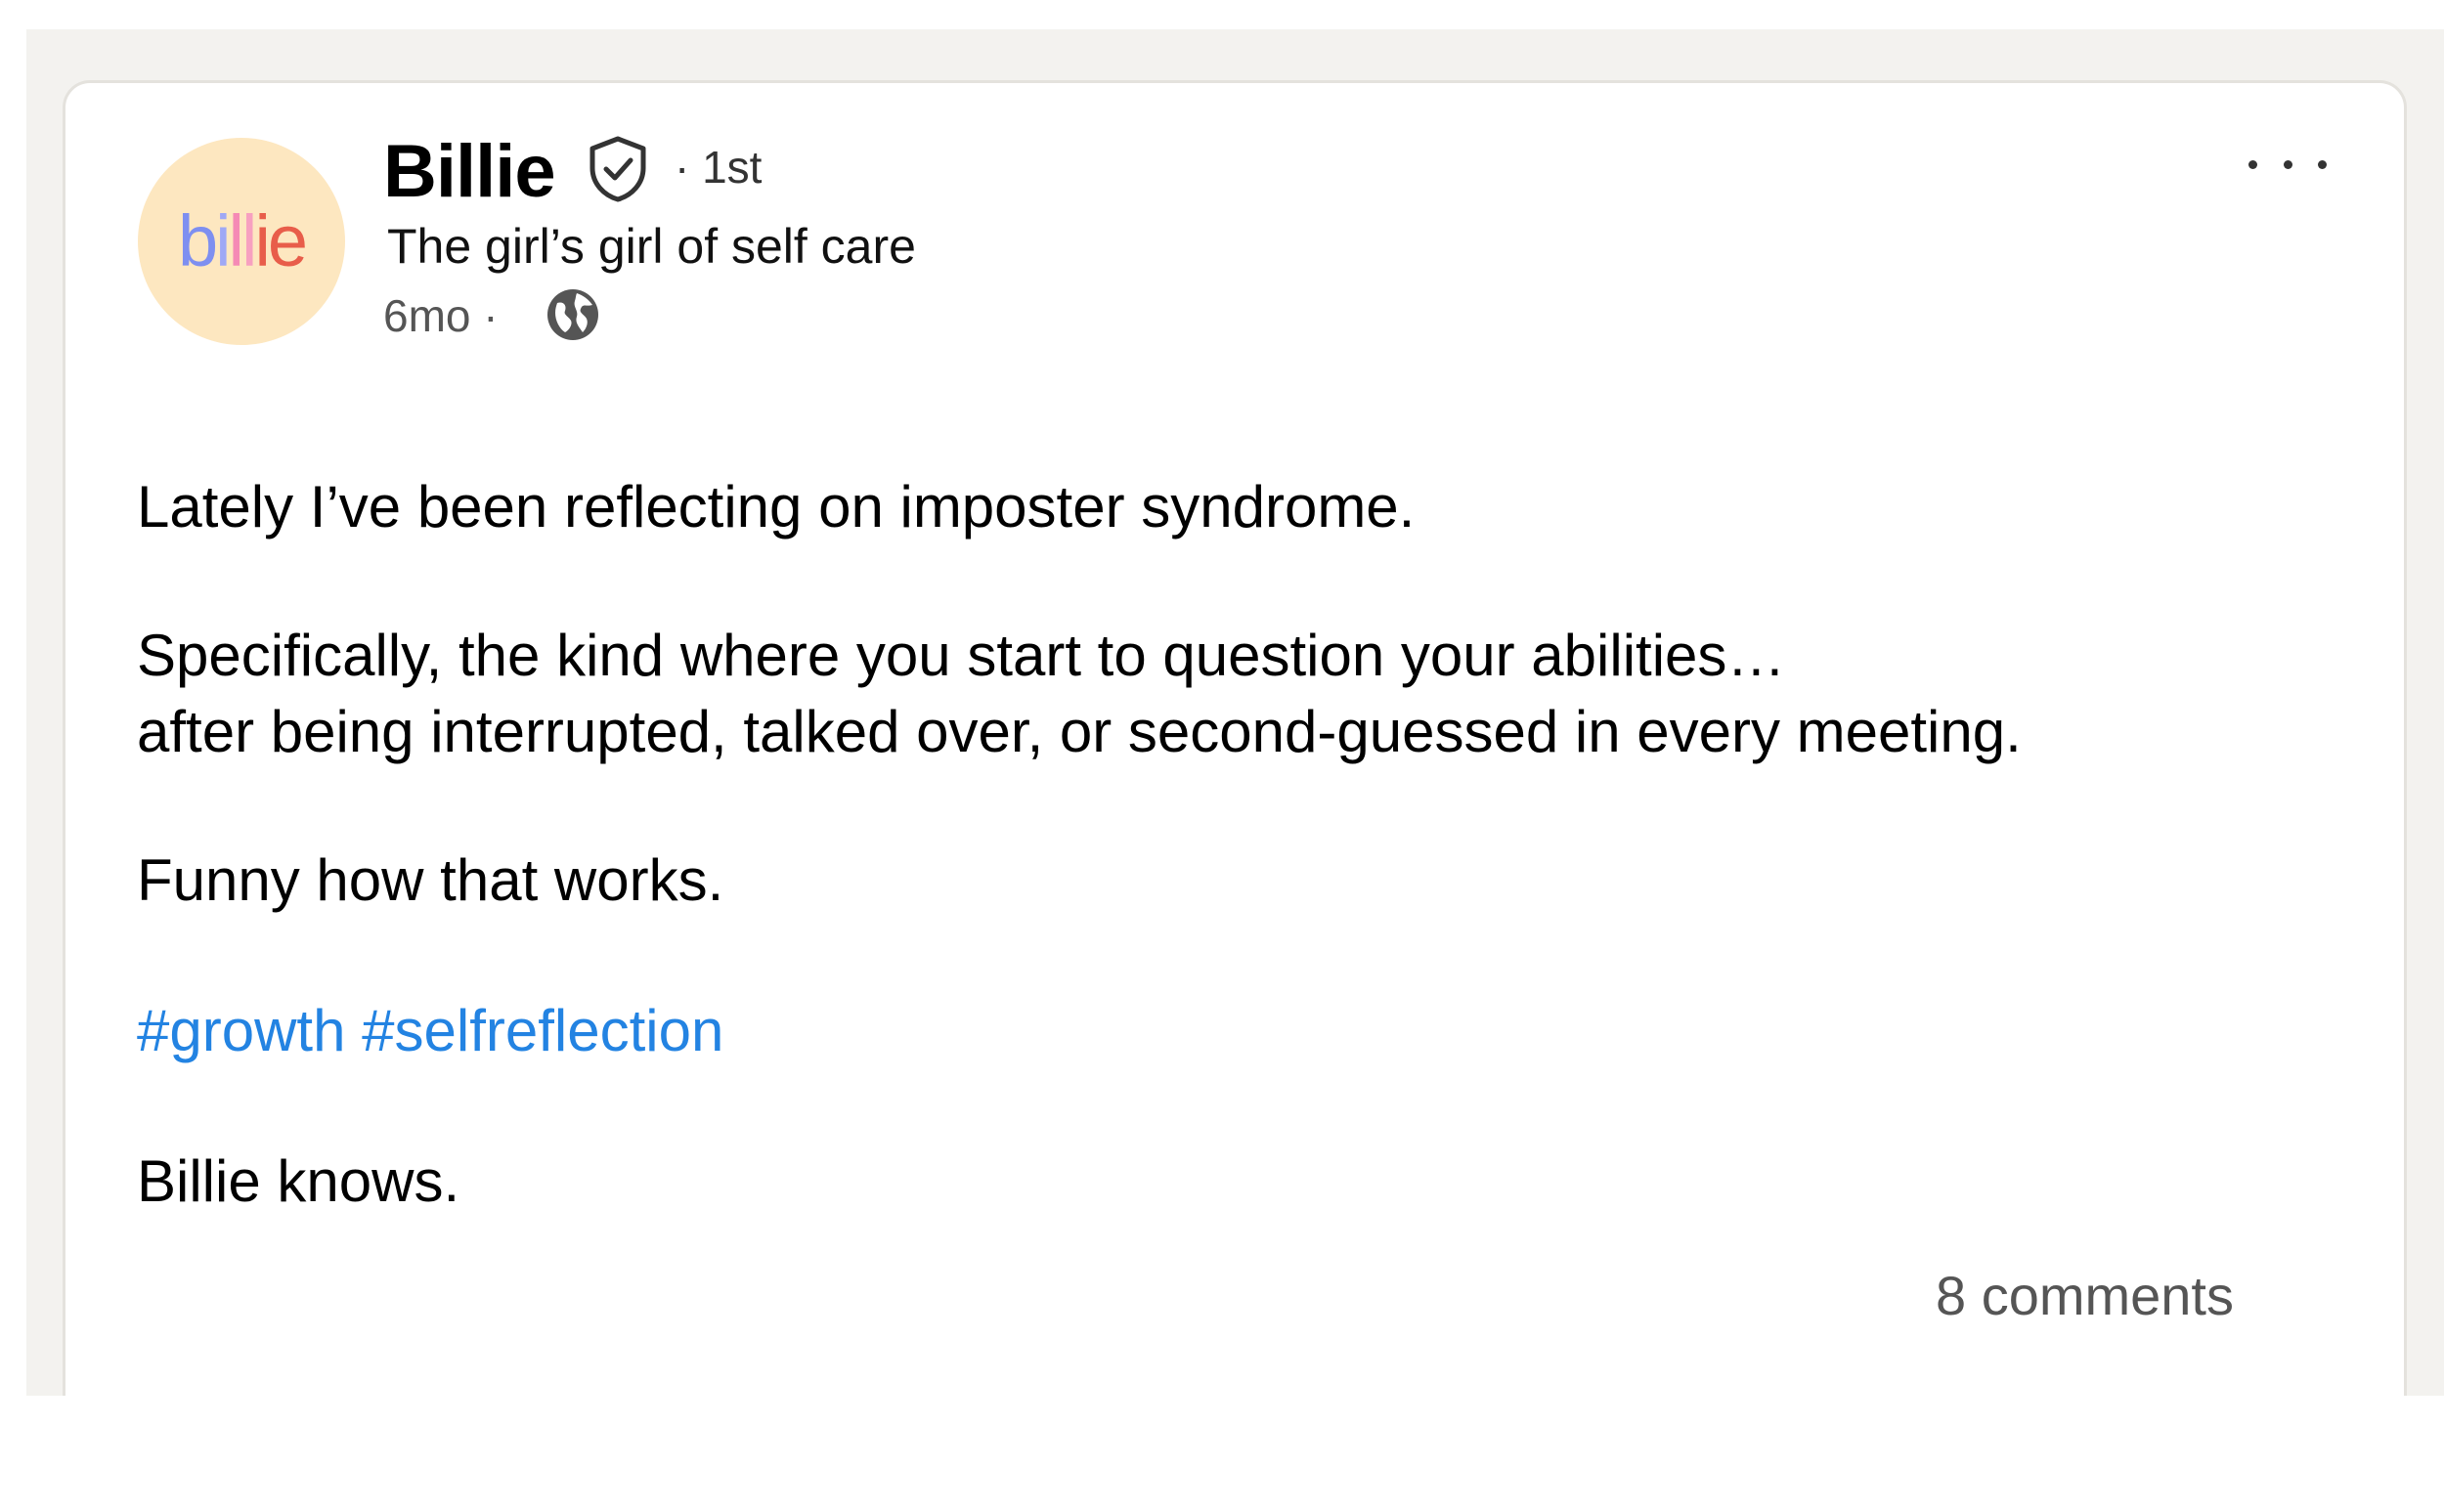  Describe the element at coordinates (617, 169) in the screenshot. I see `verified-shield-icon` at that location.